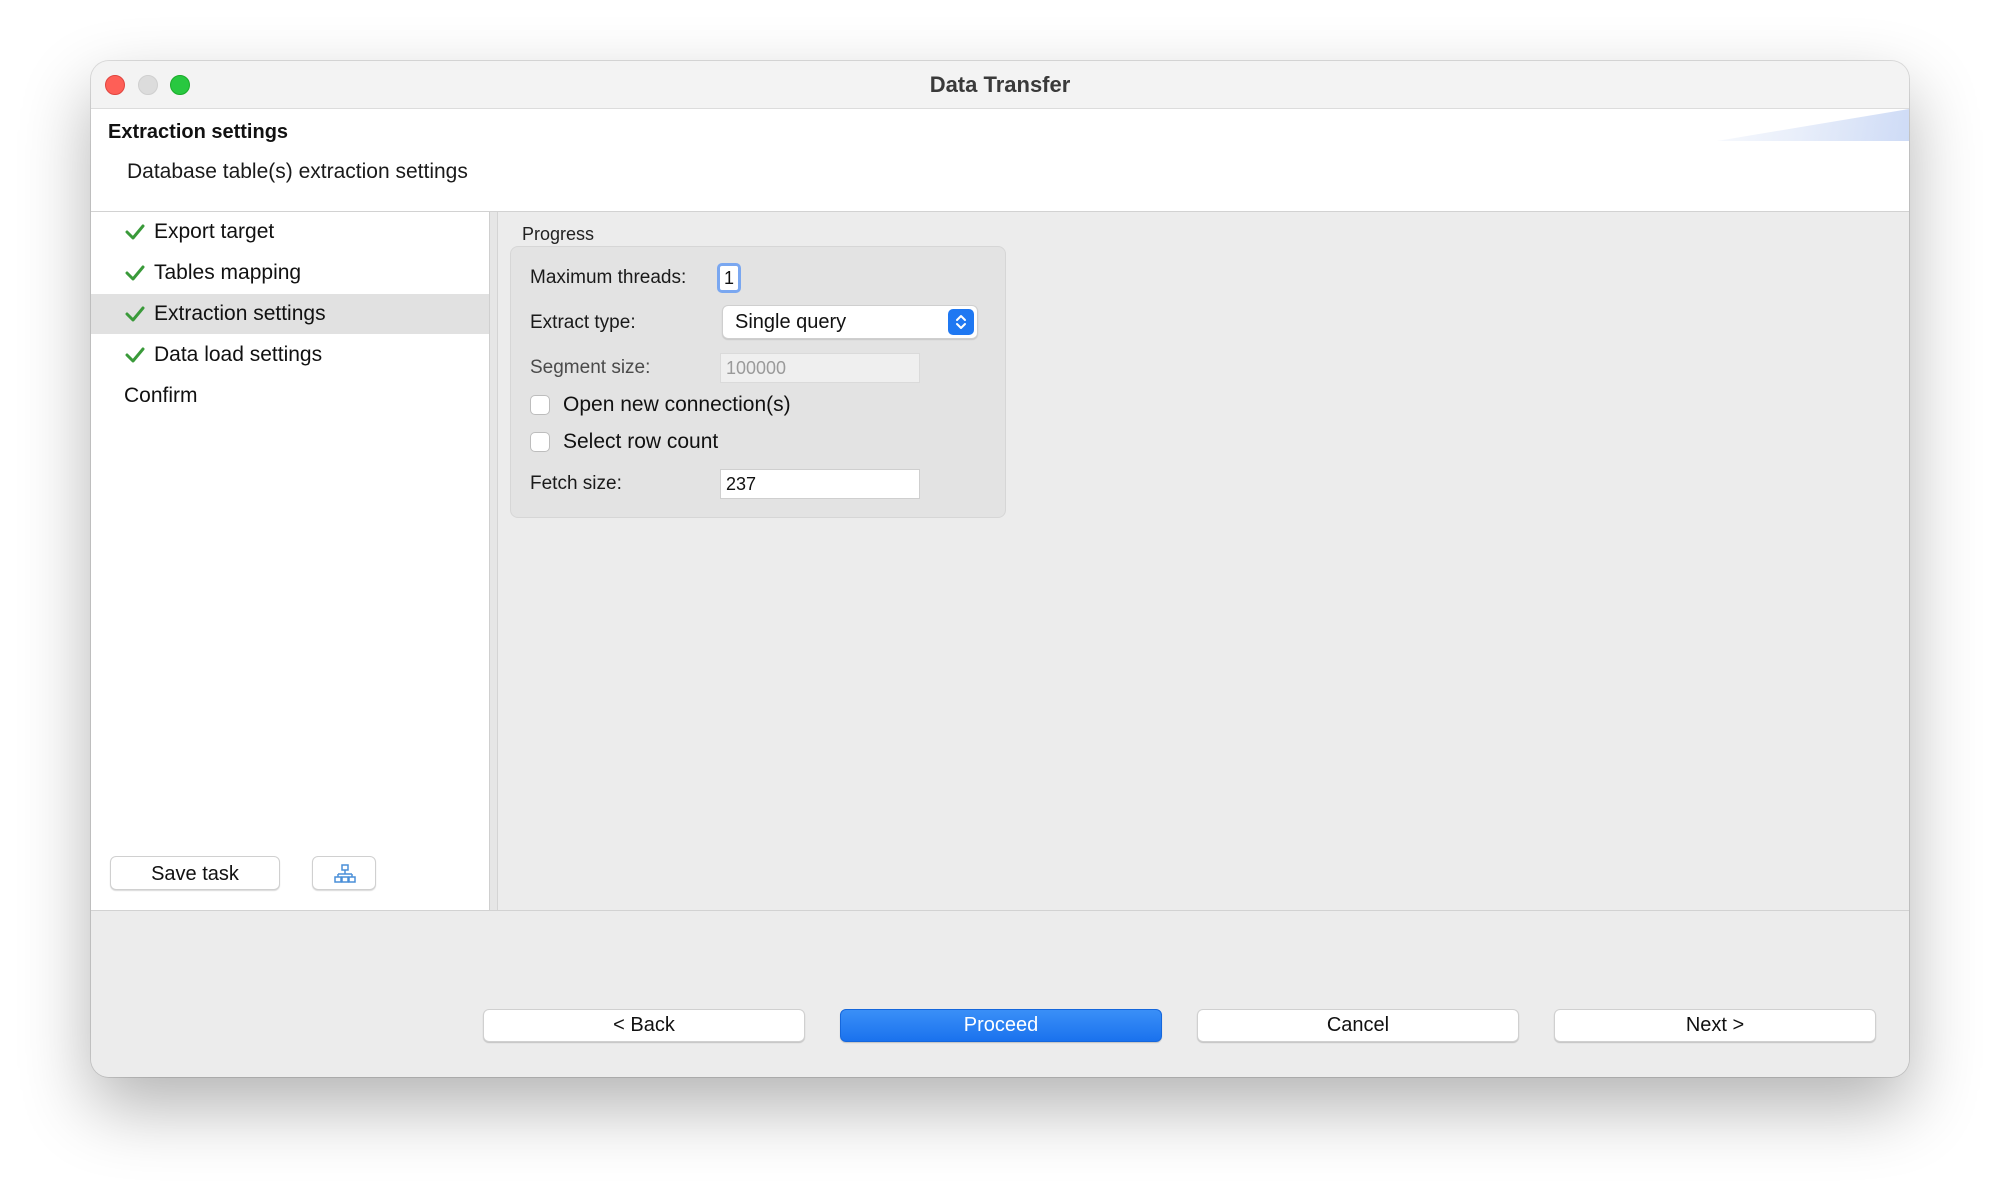 This screenshot has height=1199, width=1999. Describe the element at coordinates (228, 272) in the screenshot. I see `sidebar-item-label: Tables mapping` at that location.